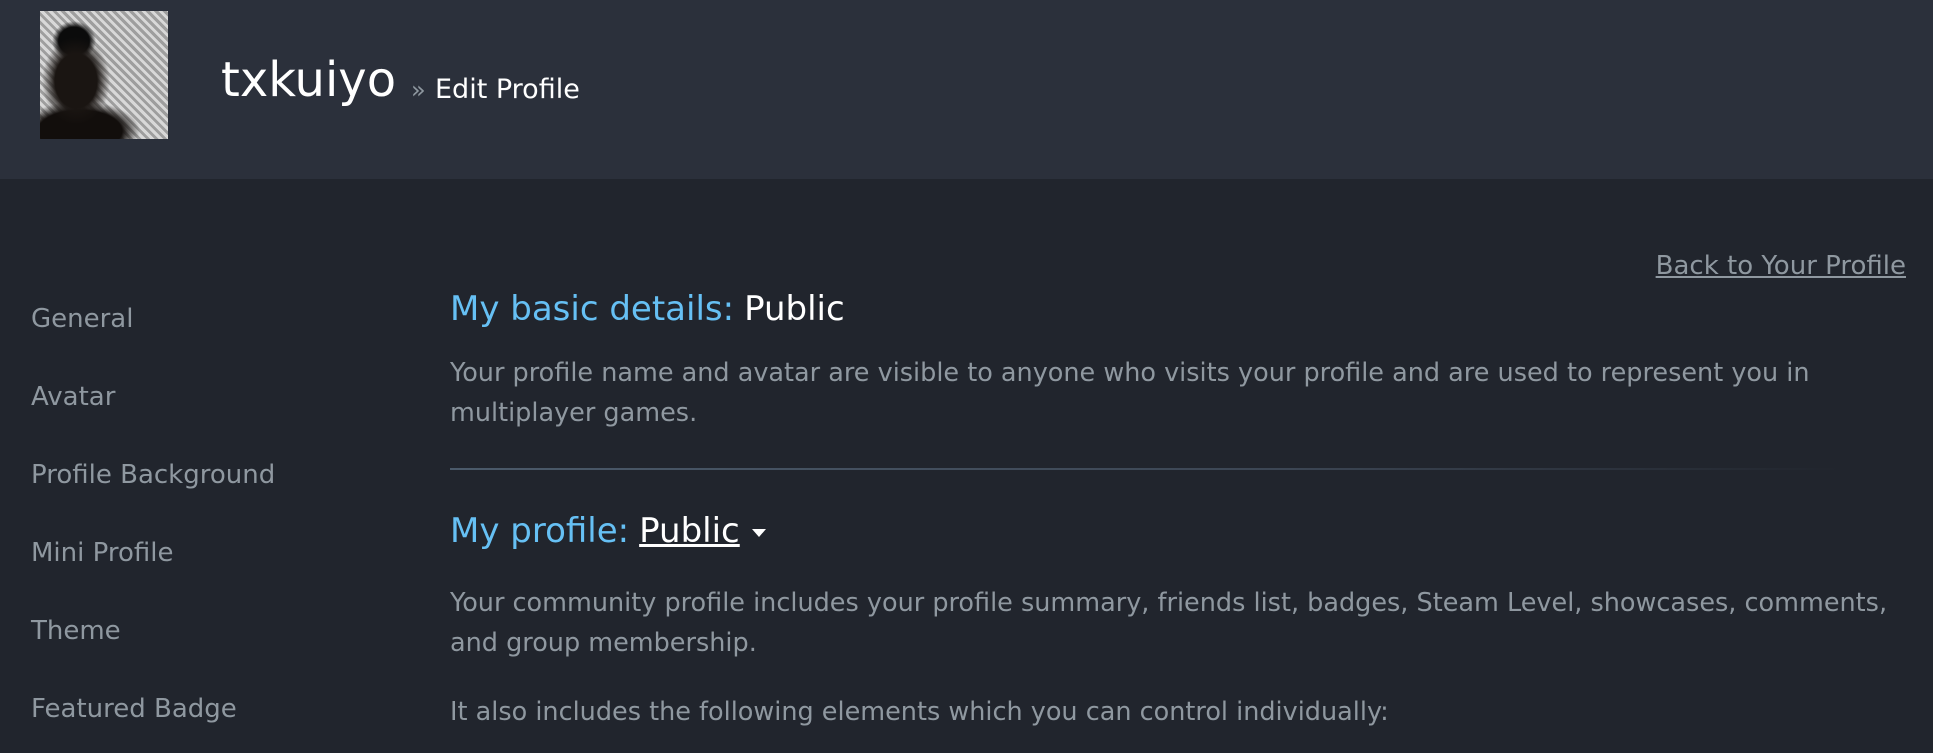  I want to click on avatar, so click(104, 75).